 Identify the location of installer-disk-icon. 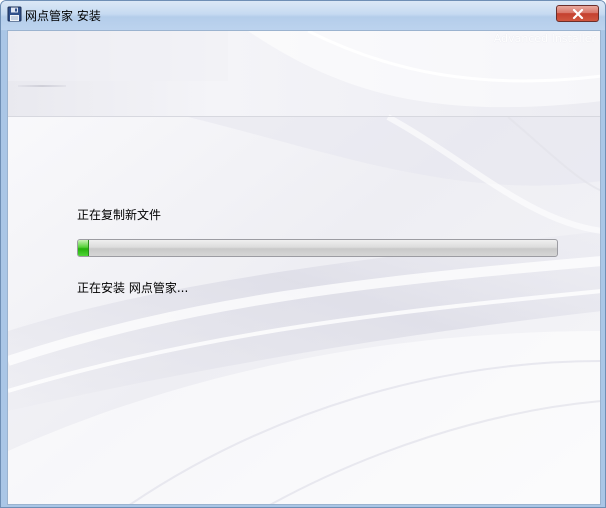
(15, 14).